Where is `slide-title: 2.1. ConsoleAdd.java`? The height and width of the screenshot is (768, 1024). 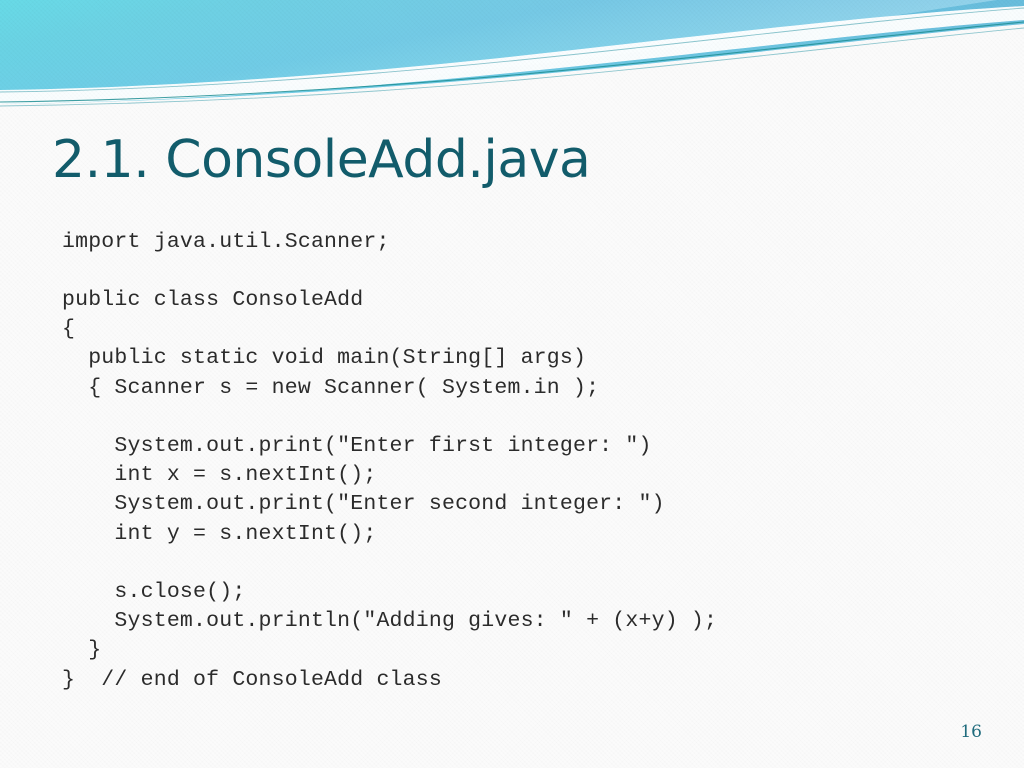
slide-title: 2.1. ConsoleAdd.java is located at coordinates (321, 159).